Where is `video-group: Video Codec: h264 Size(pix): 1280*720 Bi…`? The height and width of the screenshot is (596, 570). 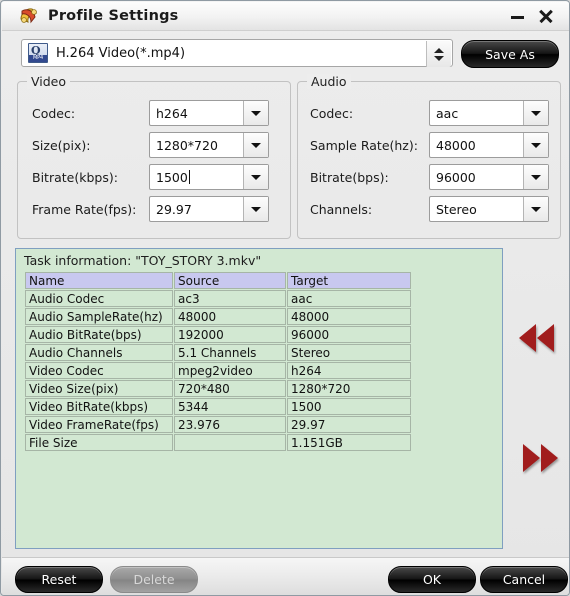 video-group: Video Codec: h264 Size(pix): 1280*720 Bi… is located at coordinates (154, 156).